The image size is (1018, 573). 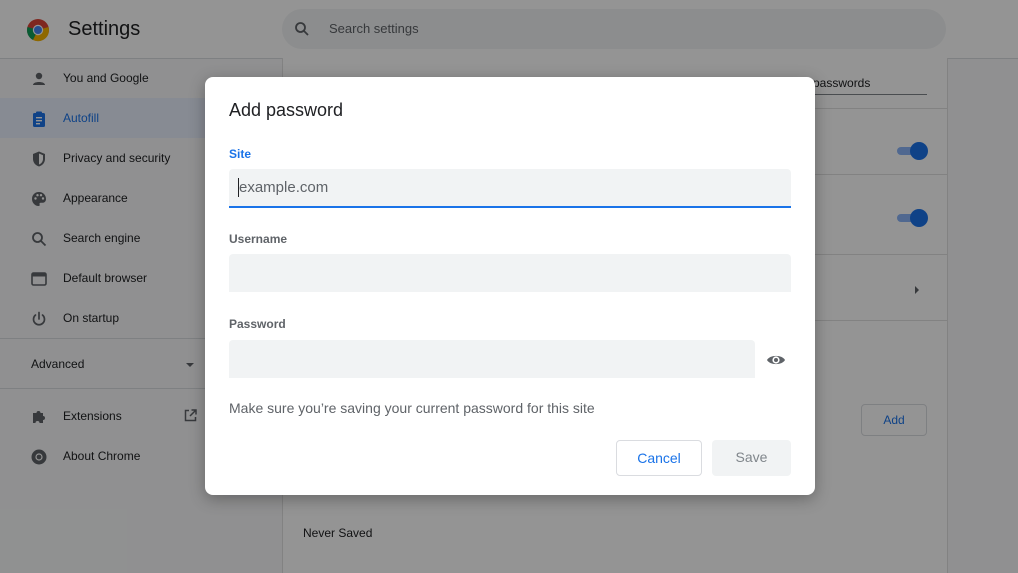 I want to click on username-label: Username, so click(x=258, y=239).